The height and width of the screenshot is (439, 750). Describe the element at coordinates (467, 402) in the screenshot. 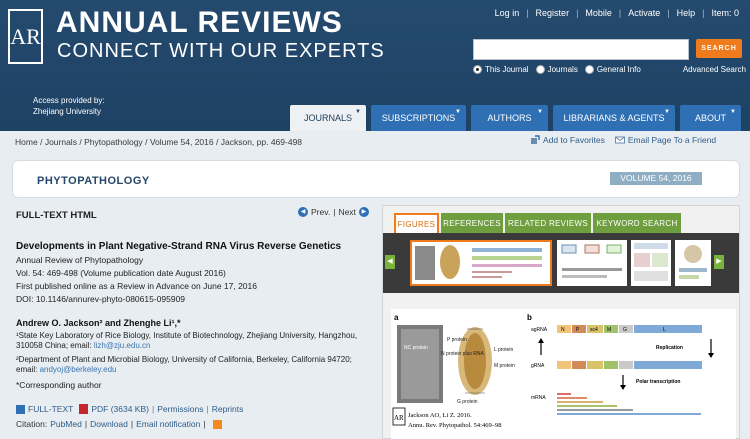

I see `figure-label: G protein` at that location.